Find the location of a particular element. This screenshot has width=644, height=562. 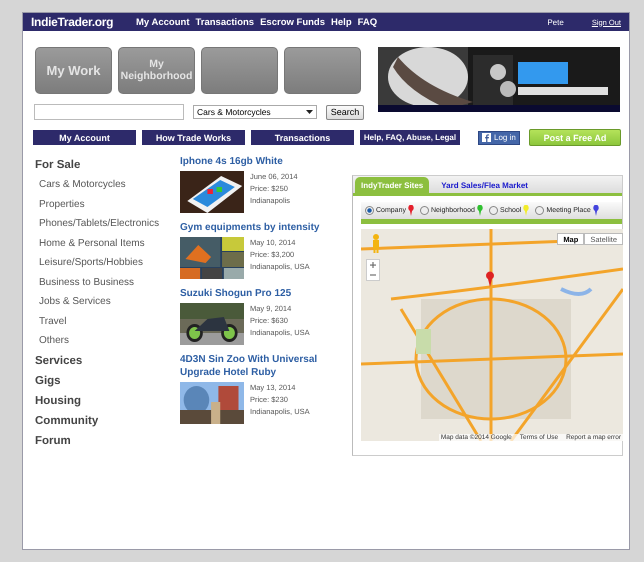

listing-title: 4D3N Sin Zoo With Universal Upgrade Hotel Ruby is located at coordinates (266, 366).